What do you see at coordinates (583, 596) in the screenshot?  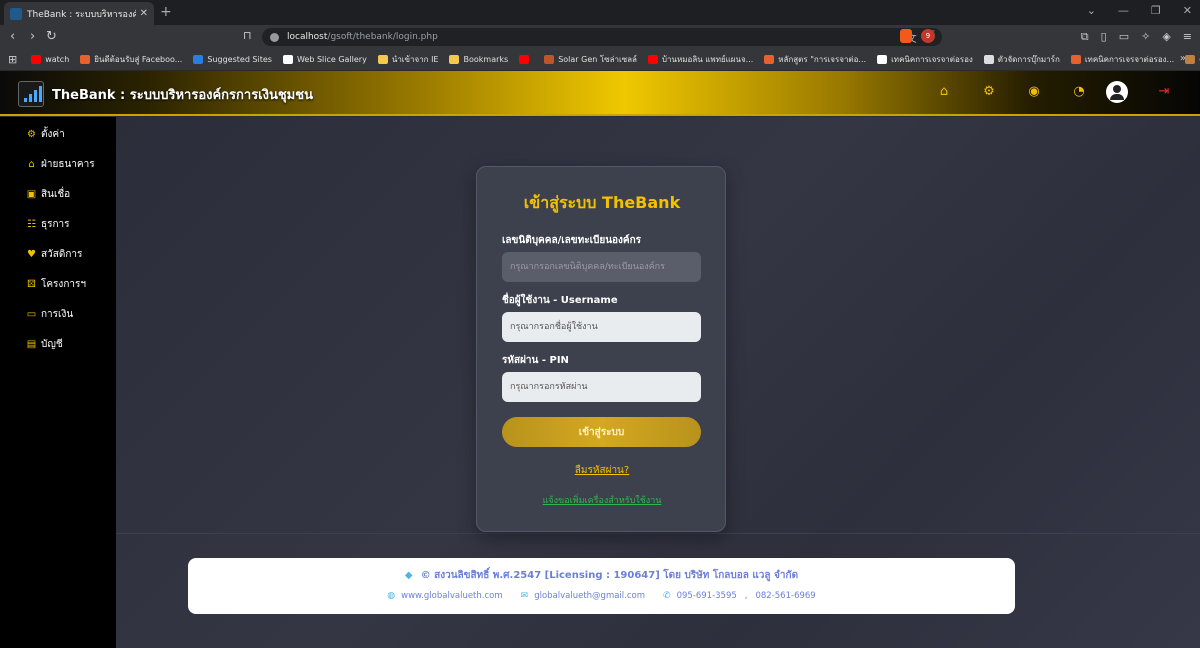 I see `email-contact: ✉ globalvalueth@gmail.com` at bounding box center [583, 596].